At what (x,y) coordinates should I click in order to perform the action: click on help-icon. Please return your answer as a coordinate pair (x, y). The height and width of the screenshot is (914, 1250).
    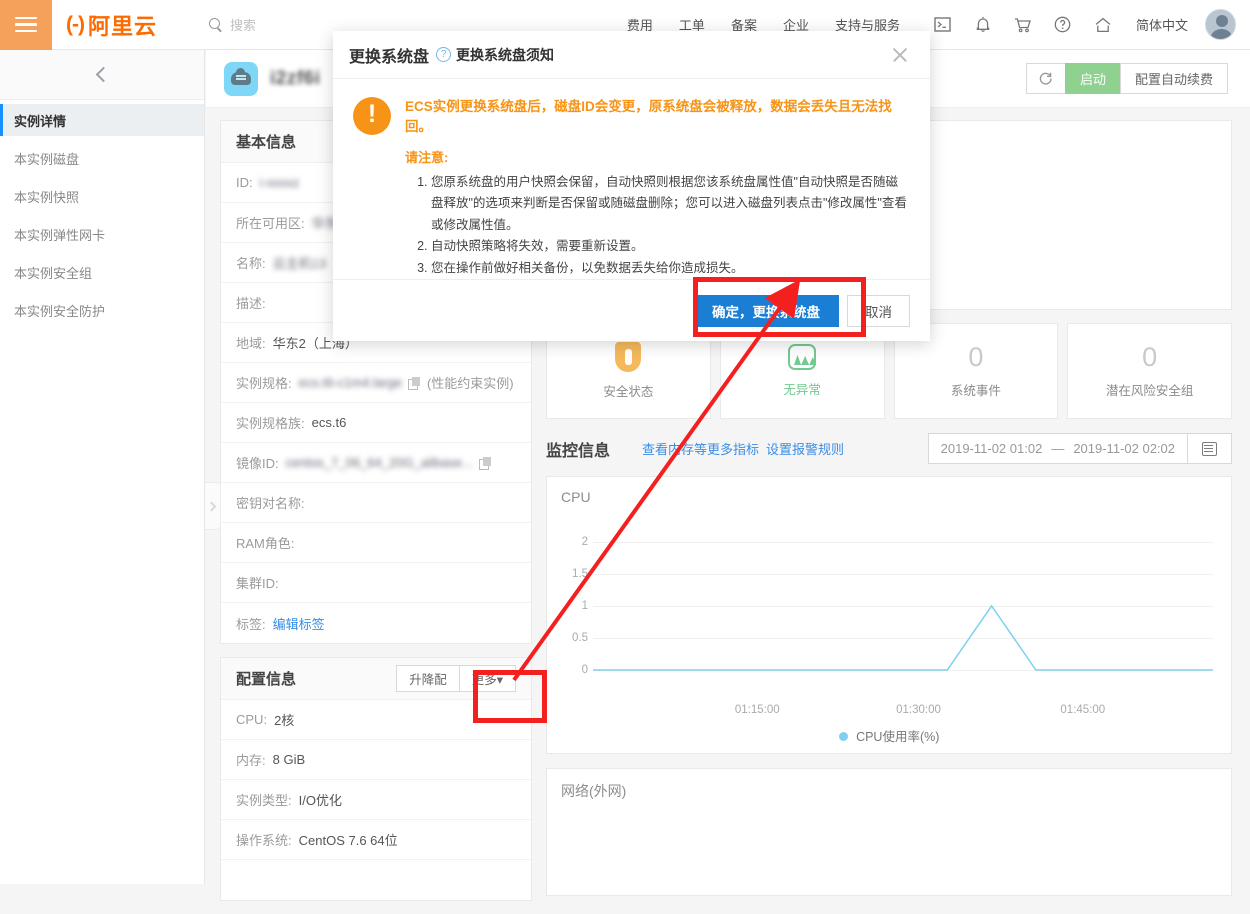
    Looking at the image, I should click on (1063, 25).